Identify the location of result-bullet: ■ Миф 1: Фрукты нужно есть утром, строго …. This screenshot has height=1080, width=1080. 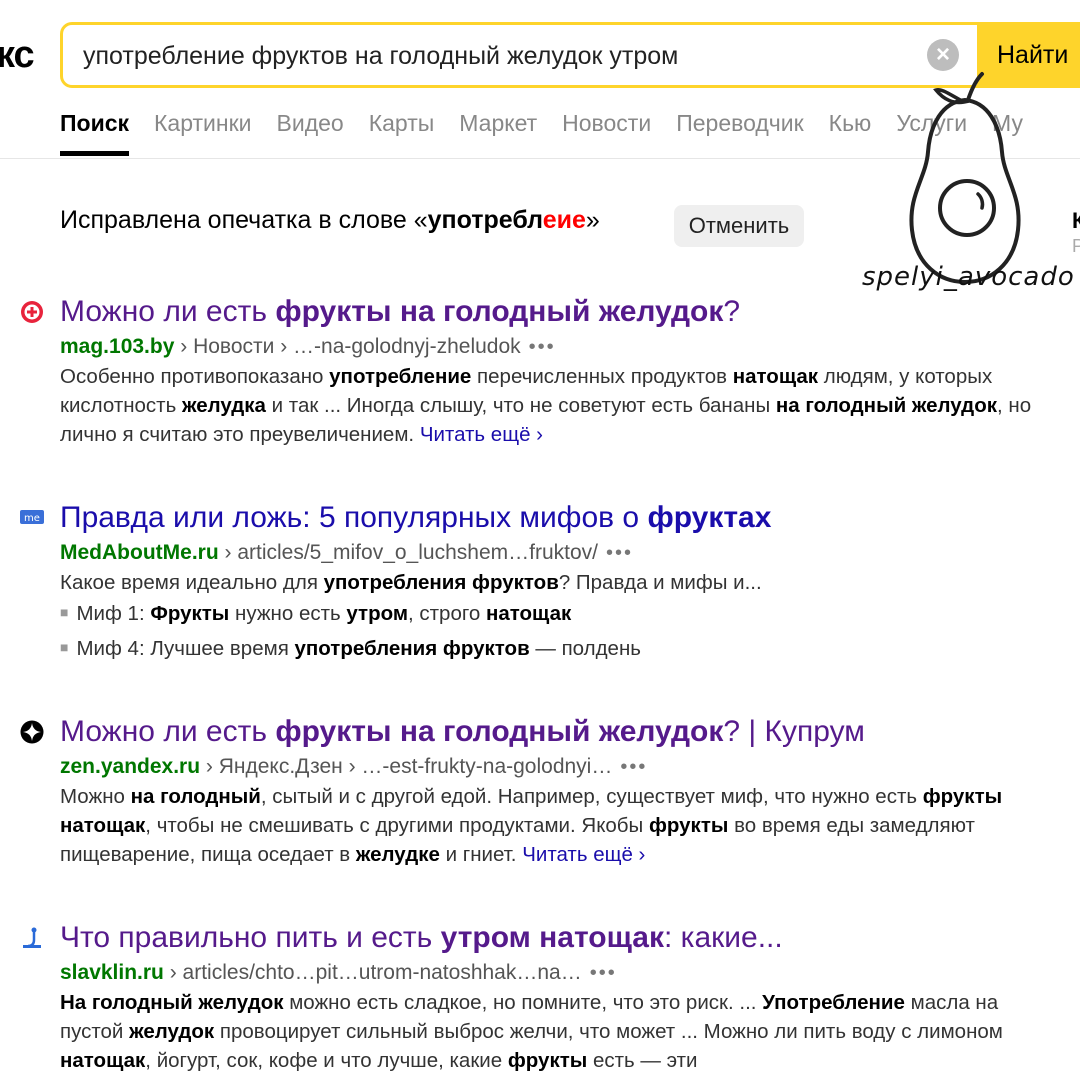
(560, 614).